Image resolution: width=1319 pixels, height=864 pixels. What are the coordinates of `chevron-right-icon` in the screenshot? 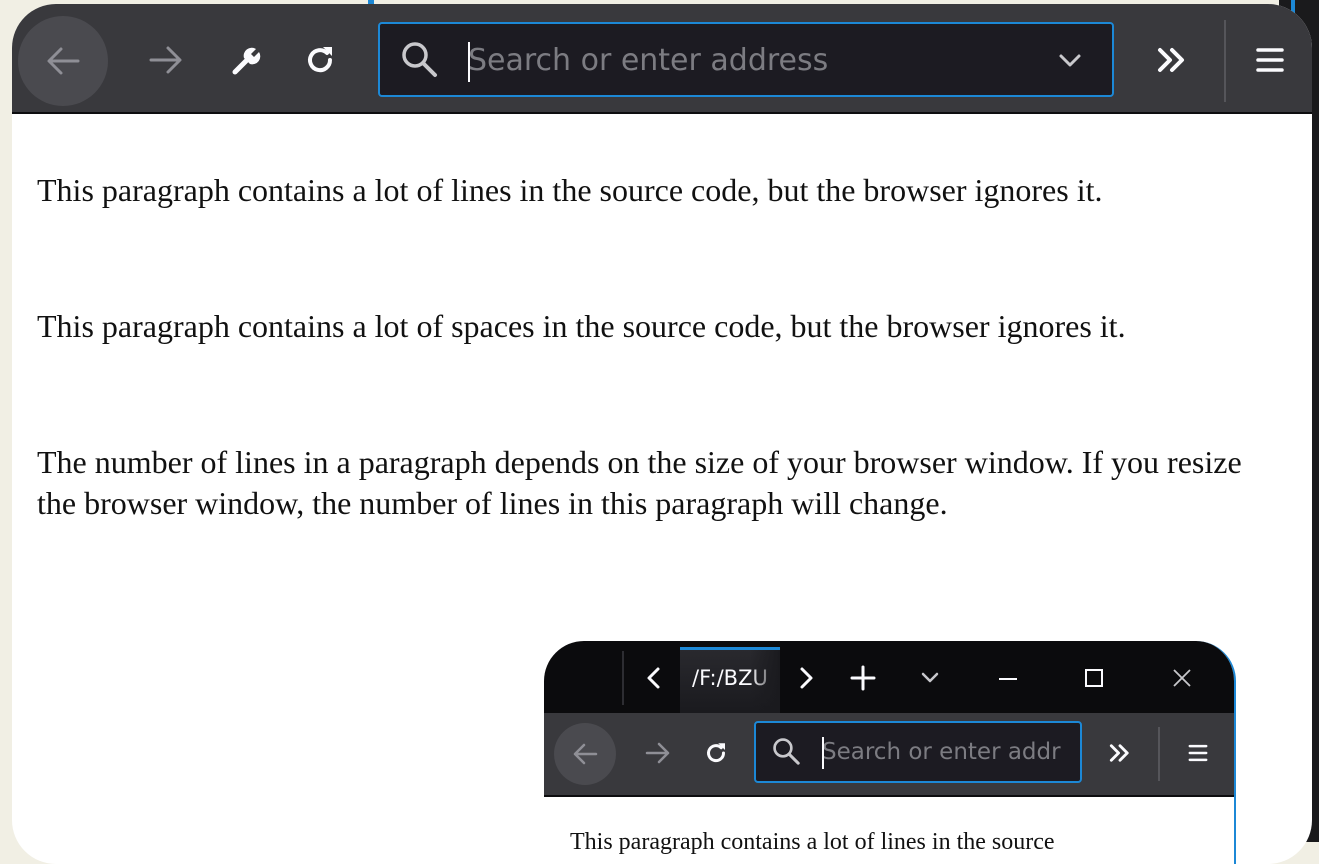 It's located at (806, 678).